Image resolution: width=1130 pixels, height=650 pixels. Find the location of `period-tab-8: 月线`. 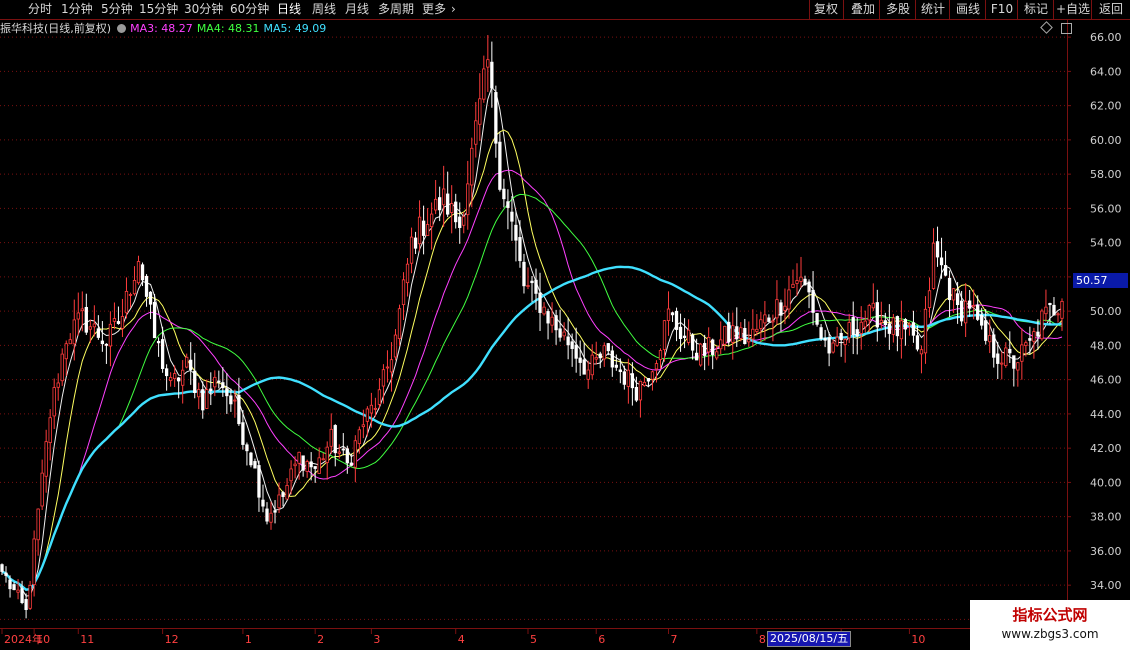

period-tab-8: 月线 is located at coordinates (357, 9).